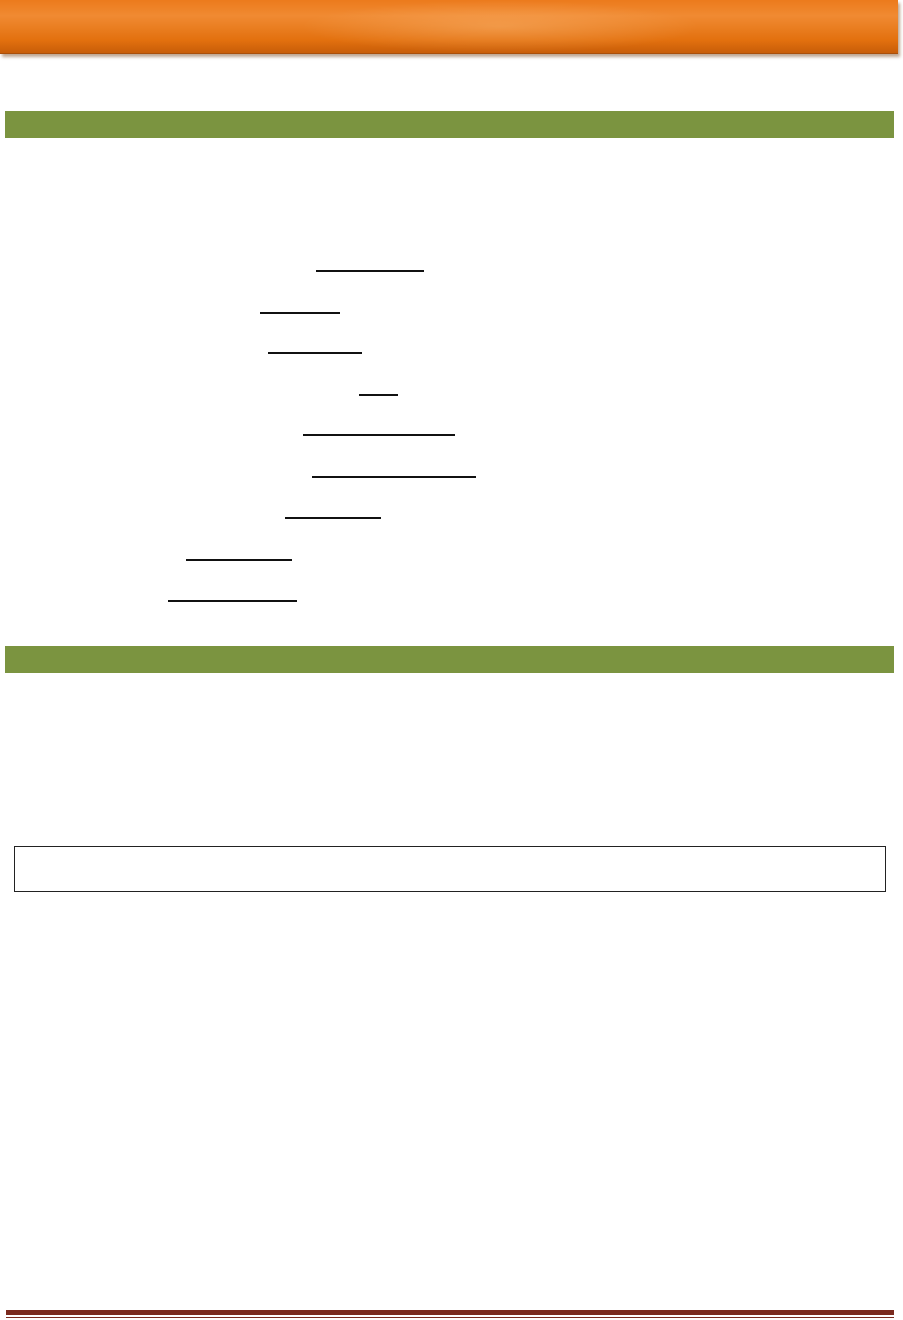 This screenshot has height=1320, width=903. What do you see at coordinates (450, 869) in the screenshot?
I see `answer-box` at bounding box center [450, 869].